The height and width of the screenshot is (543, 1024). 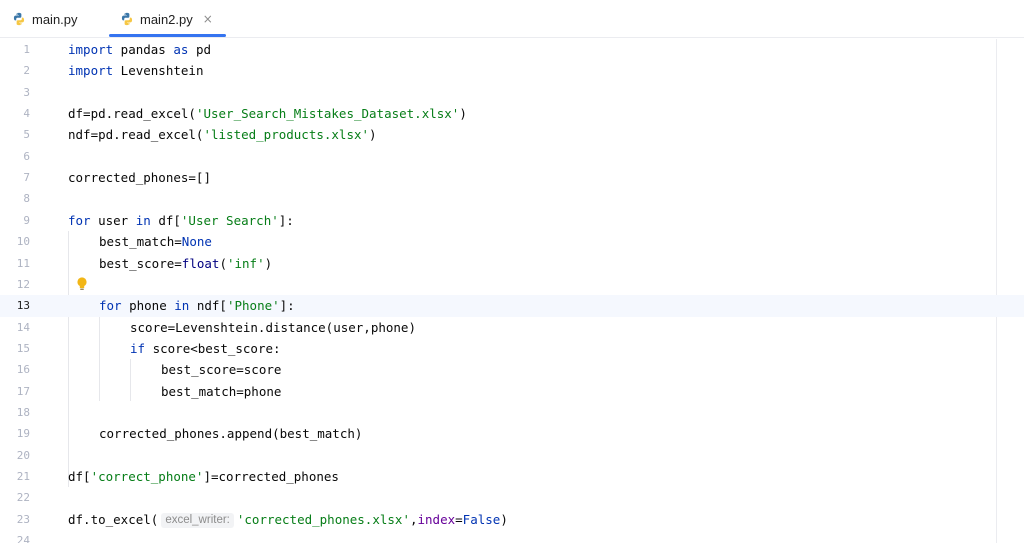 What do you see at coordinates (26, 92) in the screenshot?
I see `line-number: 3` at bounding box center [26, 92].